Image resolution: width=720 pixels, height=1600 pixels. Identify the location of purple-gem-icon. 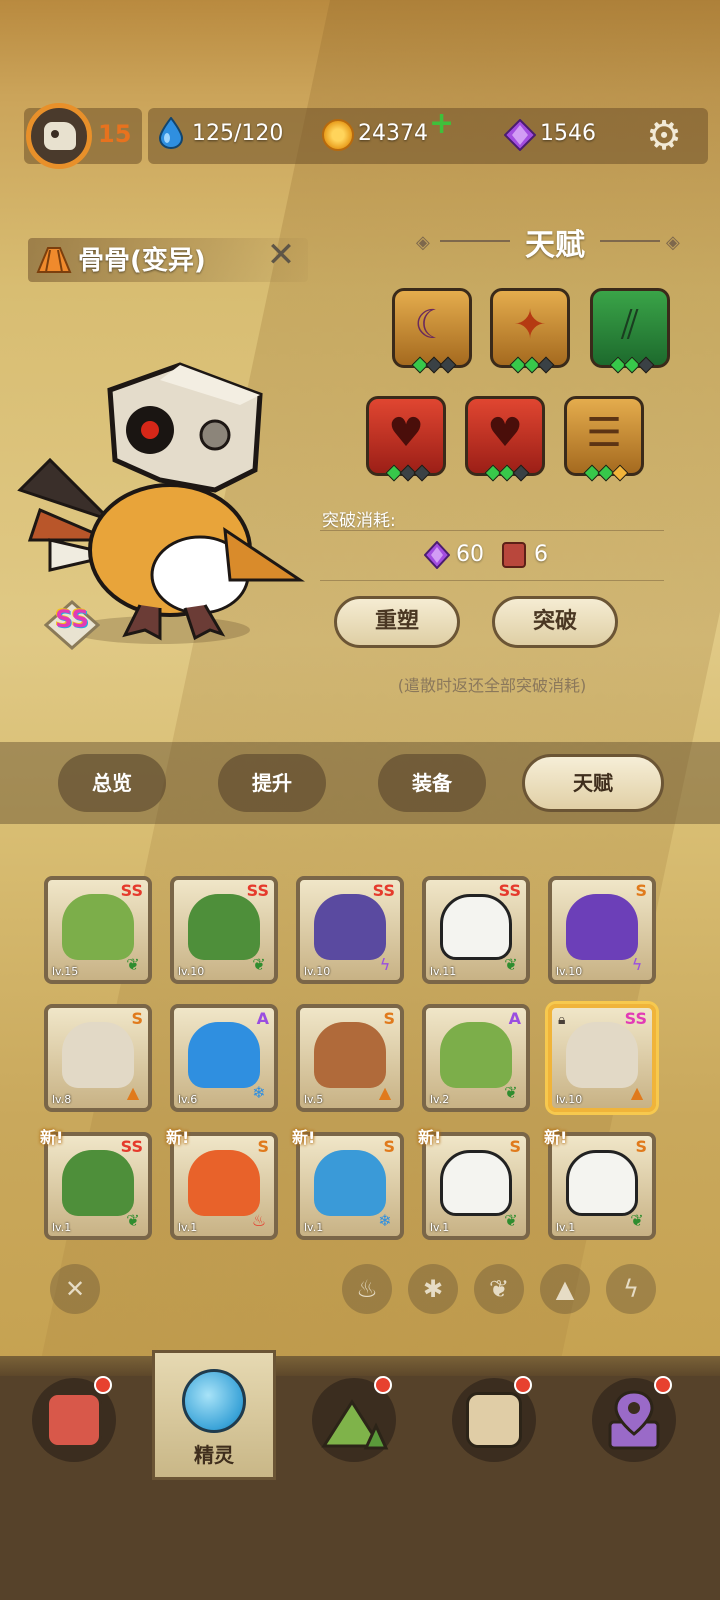
(437, 555).